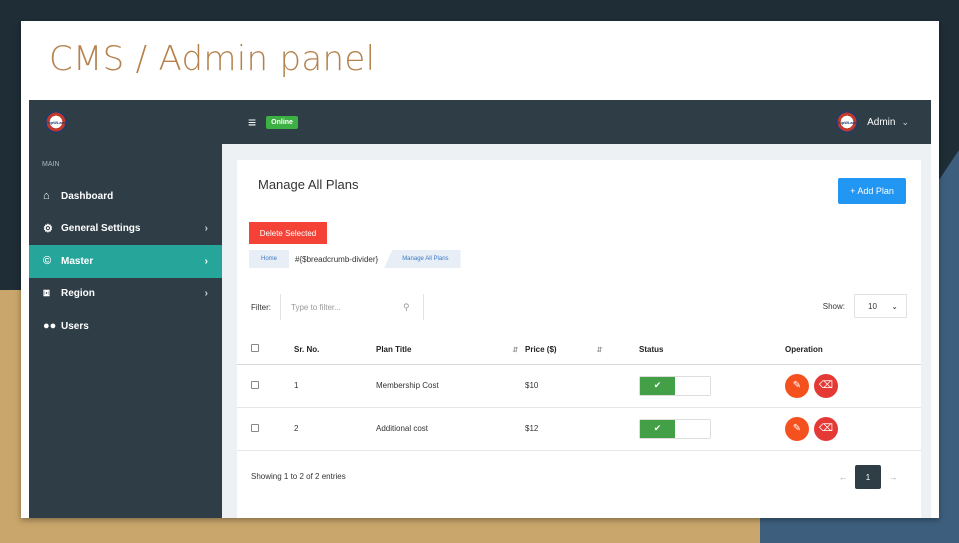  Describe the element at coordinates (125, 196) in the screenshot. I see `sidebar-item-dashboard: ⌂ Dashboard` at that location.